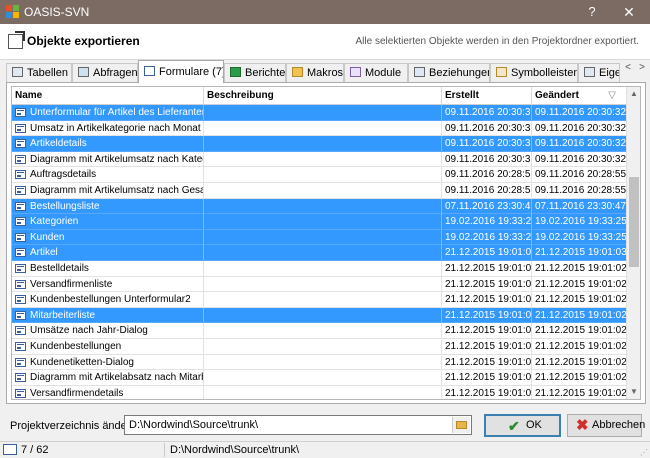  I want to click on window-title: OASIS-SVN, so click(57, 12).